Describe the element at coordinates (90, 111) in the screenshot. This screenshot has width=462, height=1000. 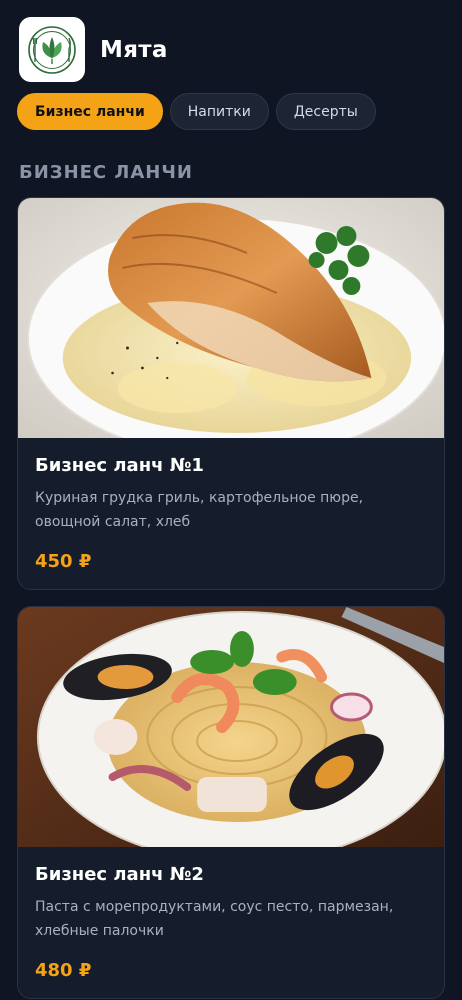
I see `tab-business-lunches: Бизнес ланчи` at that location.